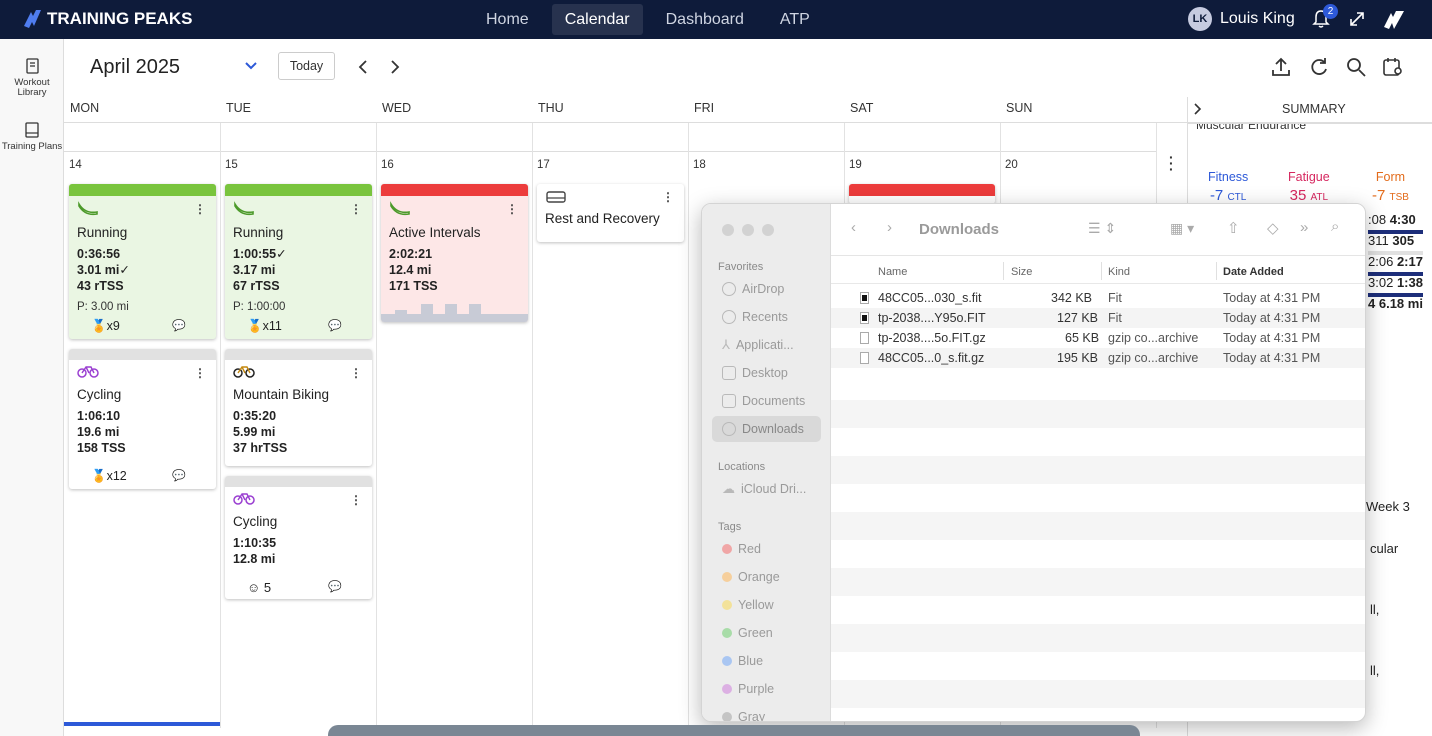  What do you see at coordinates (1381, 282) in the screenshot?
I see `stat-value: 3:02` at bounding box center [1381, 282].